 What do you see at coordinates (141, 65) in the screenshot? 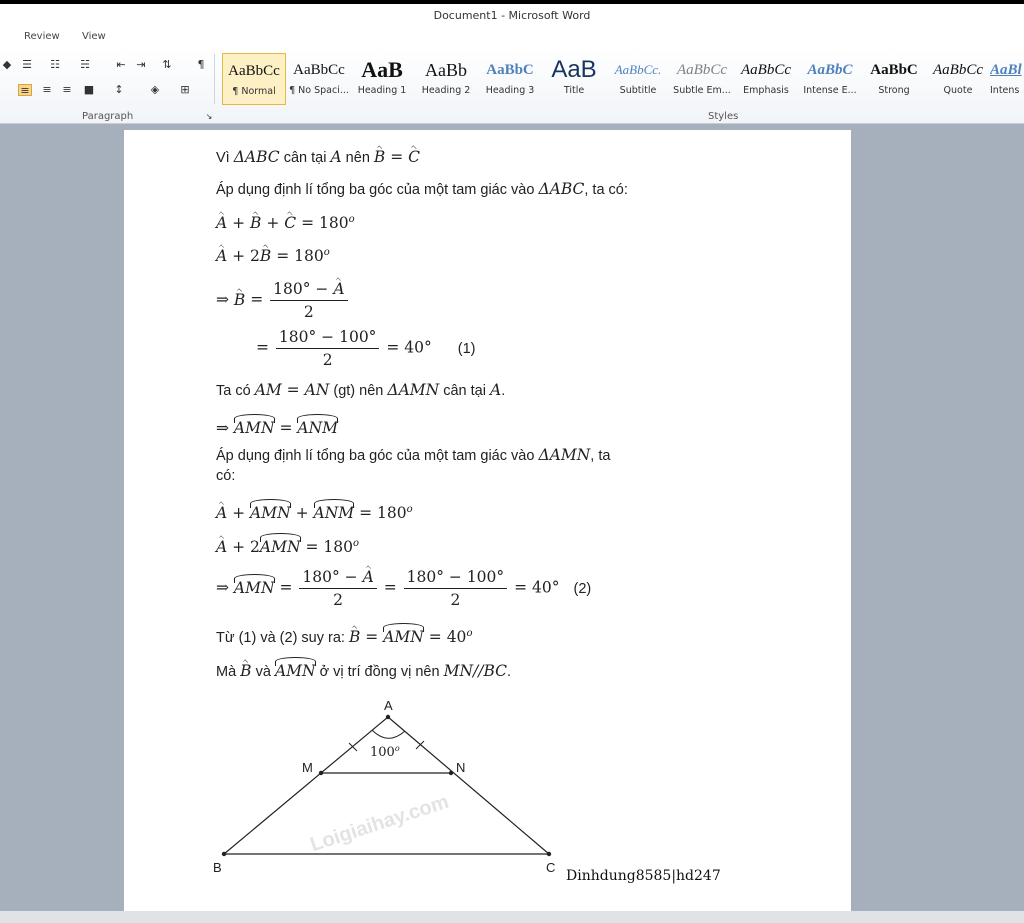
I see `increase-indent-icon: ⇥` at bounding box center [141, 65].